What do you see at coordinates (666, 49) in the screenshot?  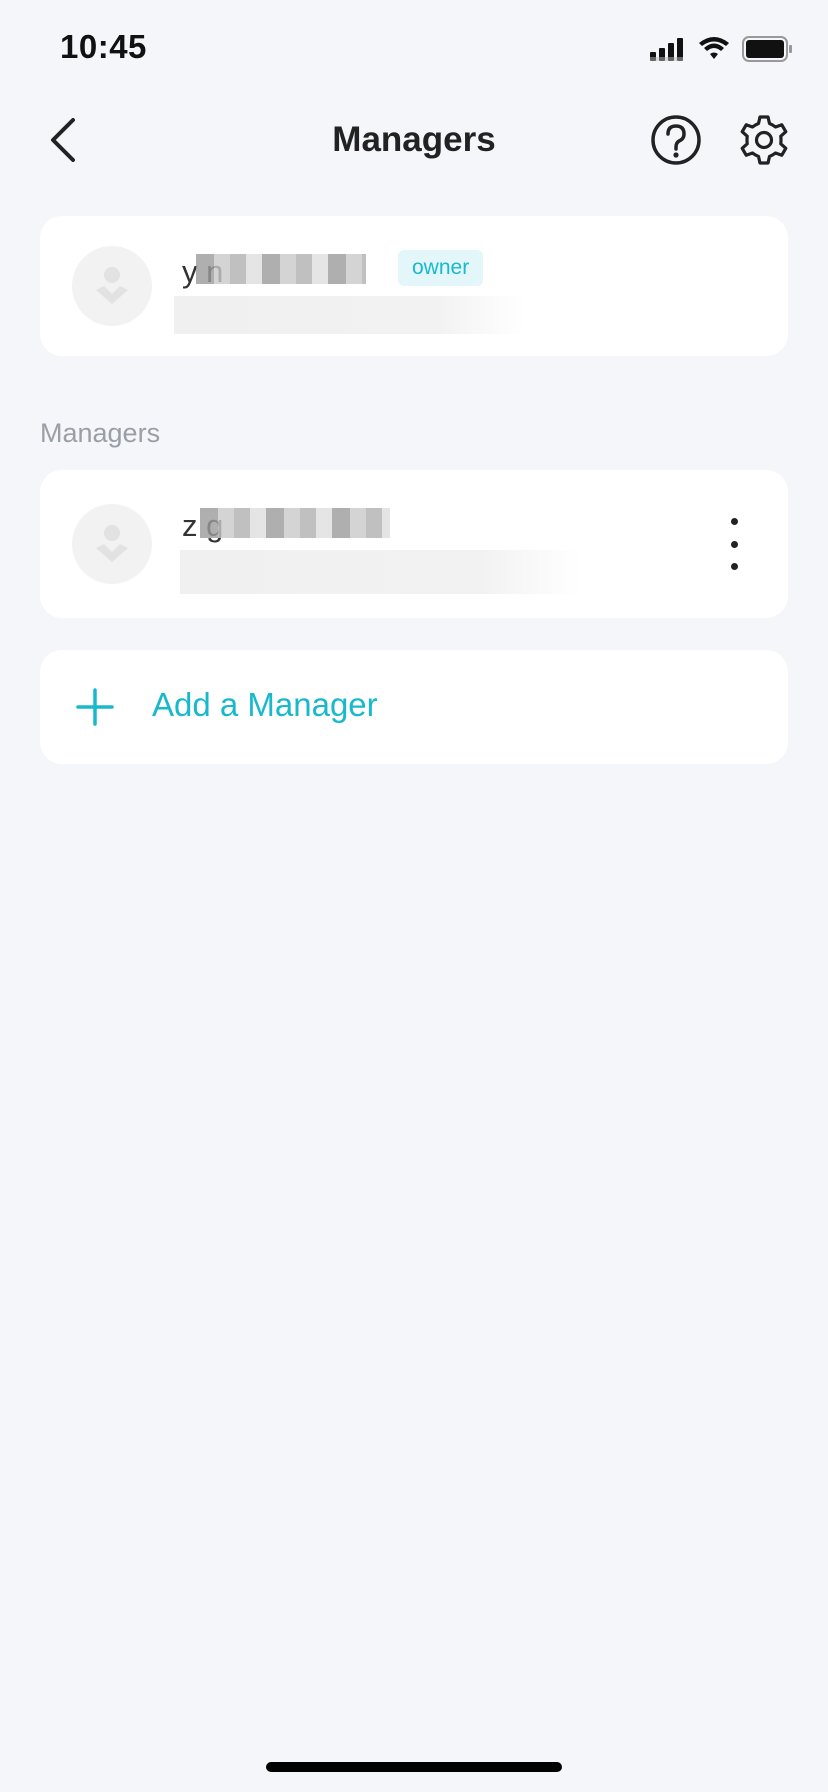 I see `cellular-signal-icon` at bounding box center [666, 49].